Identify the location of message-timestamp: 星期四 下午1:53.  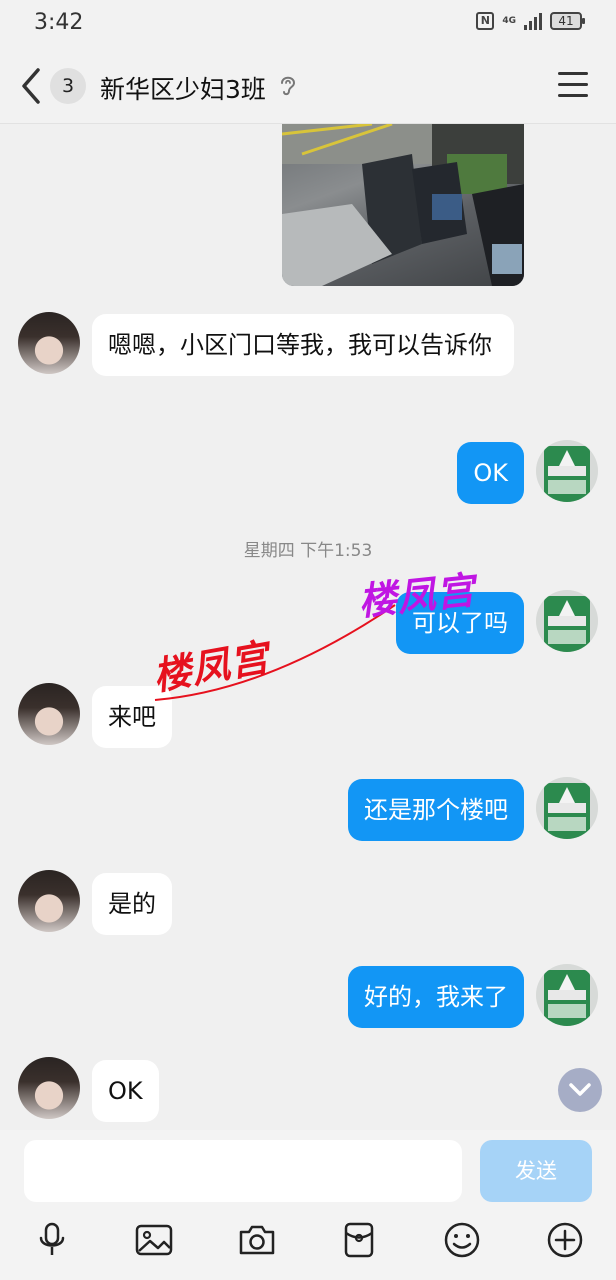
(308, 551).